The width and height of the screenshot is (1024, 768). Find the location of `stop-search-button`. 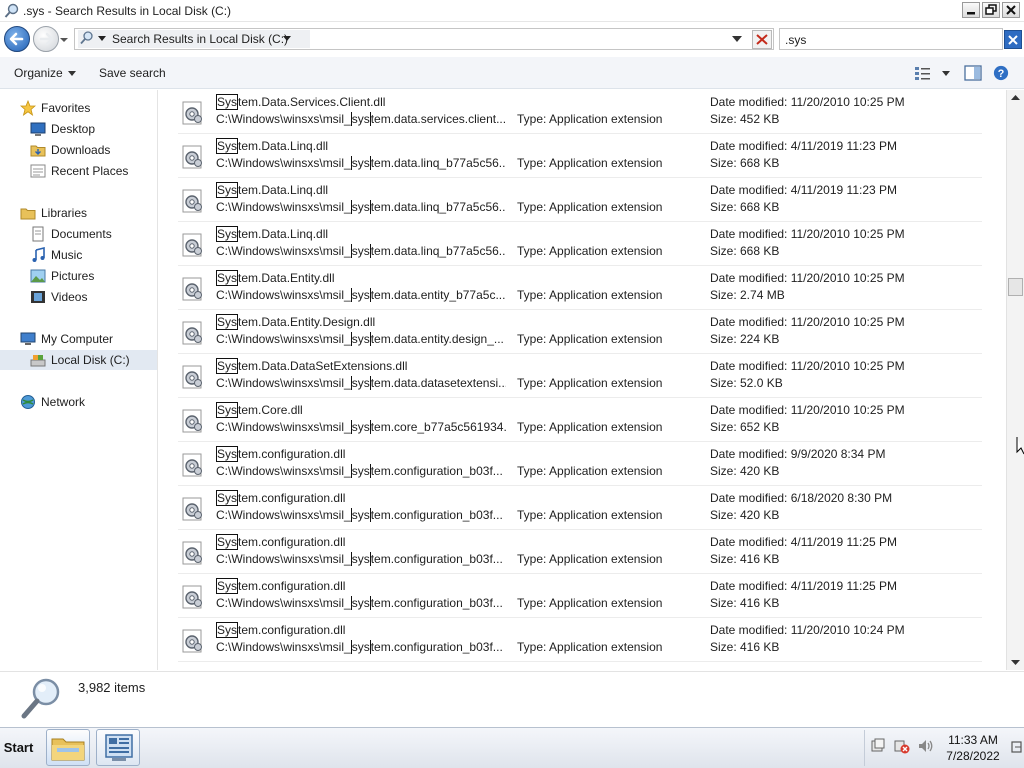

stop-search-button is located at coordinates (762, 39).